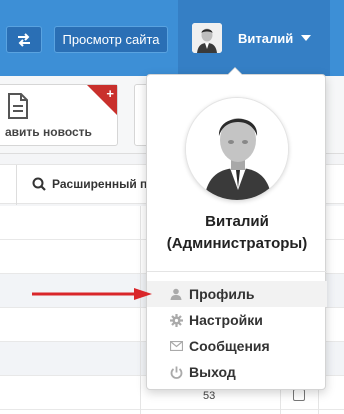 Image resolution: width=344 pixels, height=414 pixels. Describe the element at coordinates (209, 396) in the screenshot. I see `table-cell-count: 53` at that location.